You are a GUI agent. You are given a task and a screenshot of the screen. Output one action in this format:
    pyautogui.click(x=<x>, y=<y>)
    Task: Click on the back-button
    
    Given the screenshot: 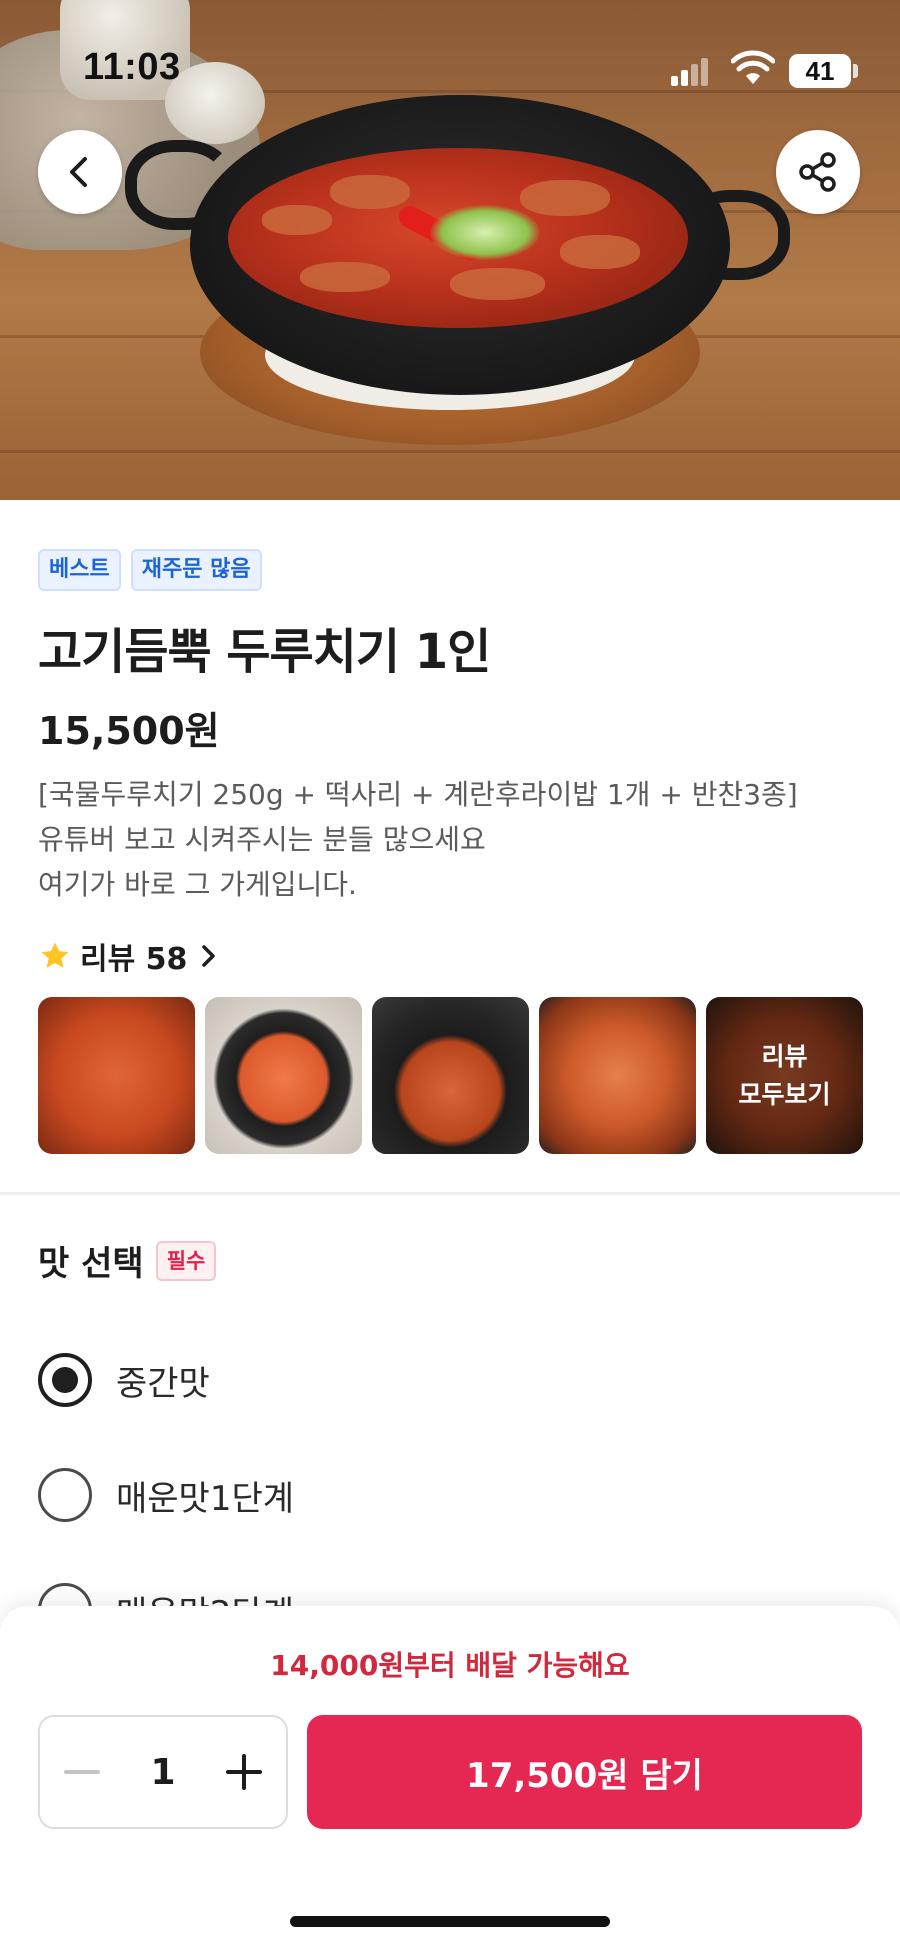 What is the action you would take?
    pyautogui.click(x=80, y=172)
    